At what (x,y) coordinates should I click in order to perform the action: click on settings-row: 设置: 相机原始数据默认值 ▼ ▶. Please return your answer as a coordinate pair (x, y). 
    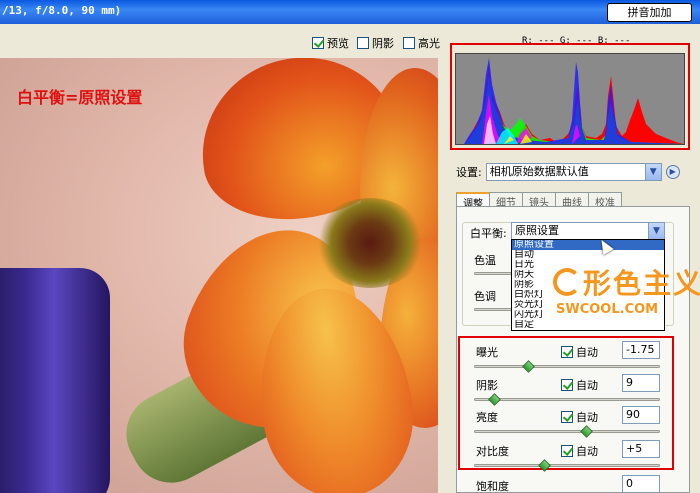
    Looking at the image, I should click on (568, 172).